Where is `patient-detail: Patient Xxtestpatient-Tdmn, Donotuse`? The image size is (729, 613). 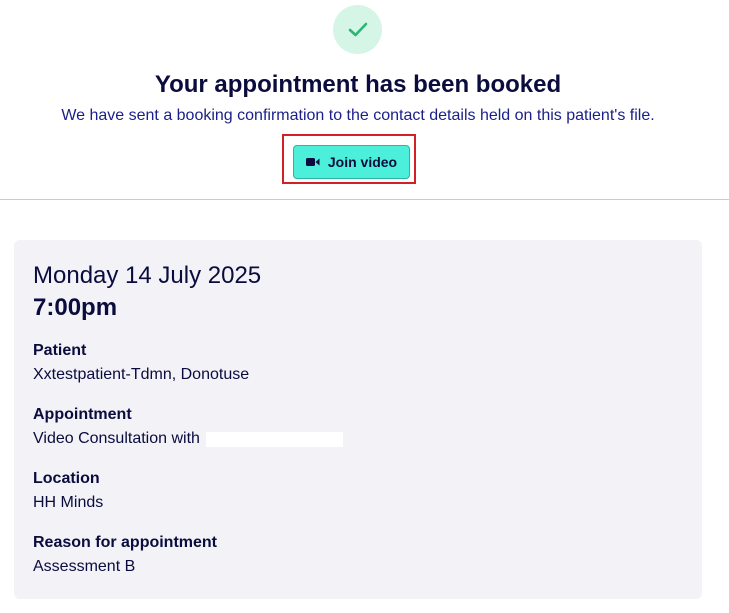
patient-detail: Patient Xxtestpatient-Tdmn, Donotuse is located at coordinates (141, 363).